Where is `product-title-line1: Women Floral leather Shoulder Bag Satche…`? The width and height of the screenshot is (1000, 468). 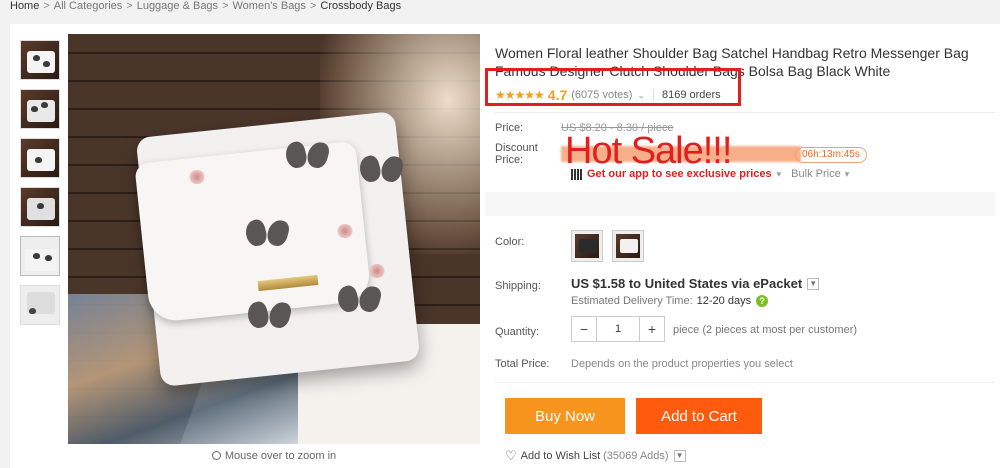
product-title-line1: Women Floral leather Shoulder Bag Satche… is located at coordinates (732, 53).